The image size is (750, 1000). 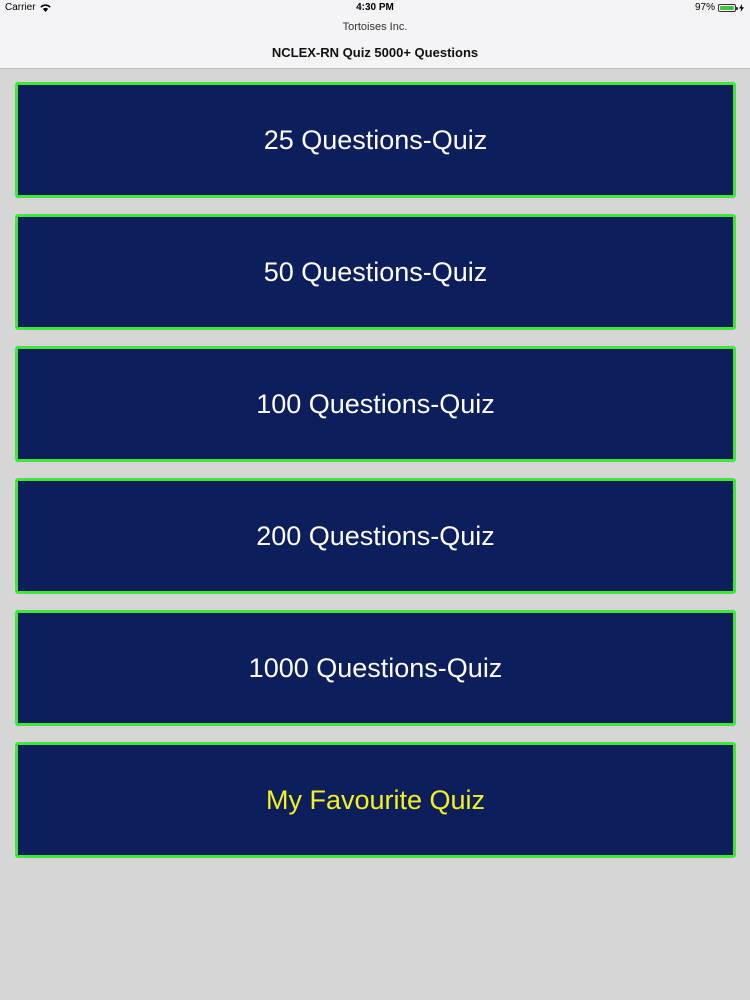 I want to click on quiz-button-label: My Favourite Quiz, so click(x=375, y=799).